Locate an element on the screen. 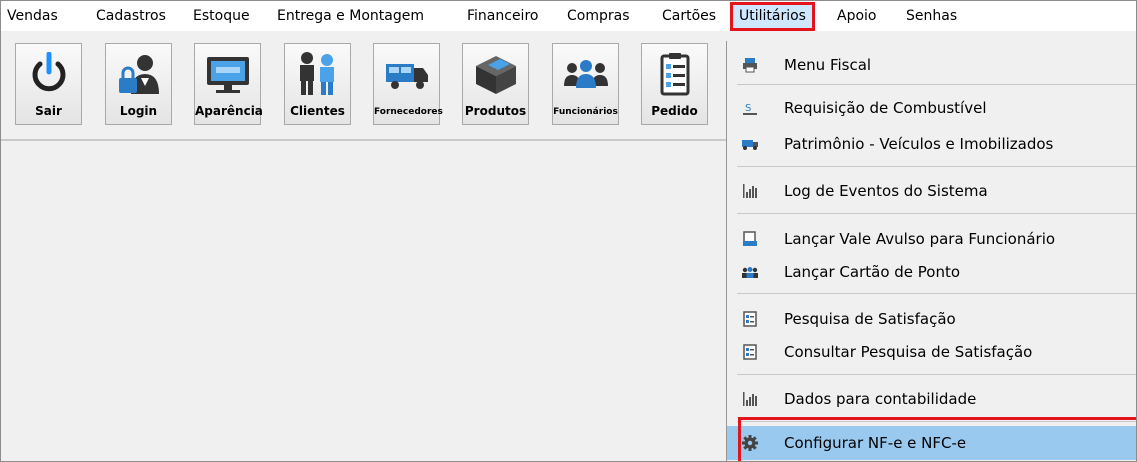  vale-avulso-item: Lançar Vale Avulso para Funcionário is located at coordinates (931, 239).